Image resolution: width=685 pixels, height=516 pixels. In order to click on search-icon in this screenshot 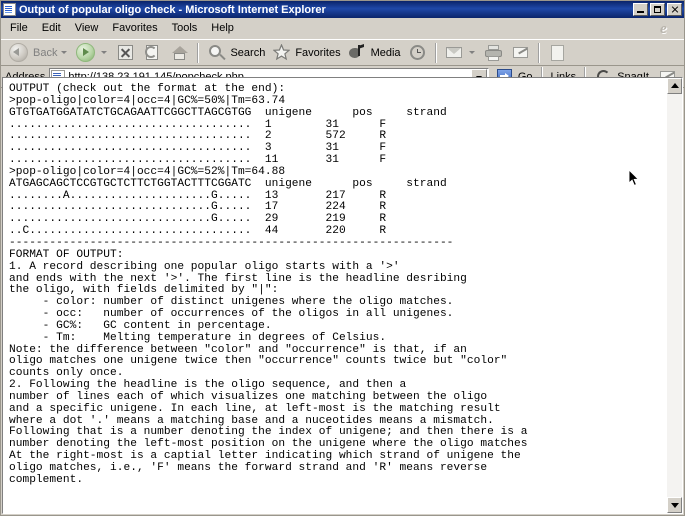, I will do `click(216, 52)`.